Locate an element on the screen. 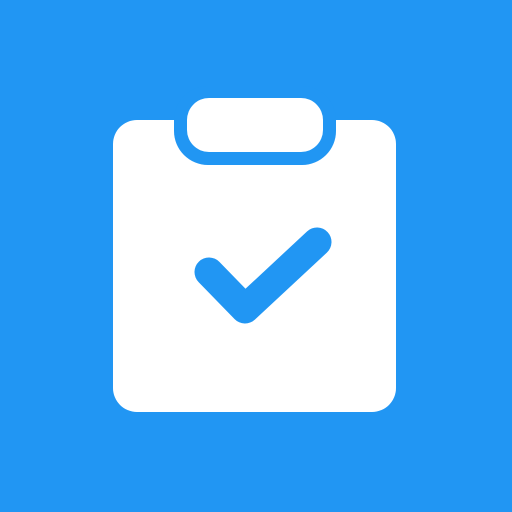 The image size is (512, 512). clipboard-clip is located at coordinates (255, 125).